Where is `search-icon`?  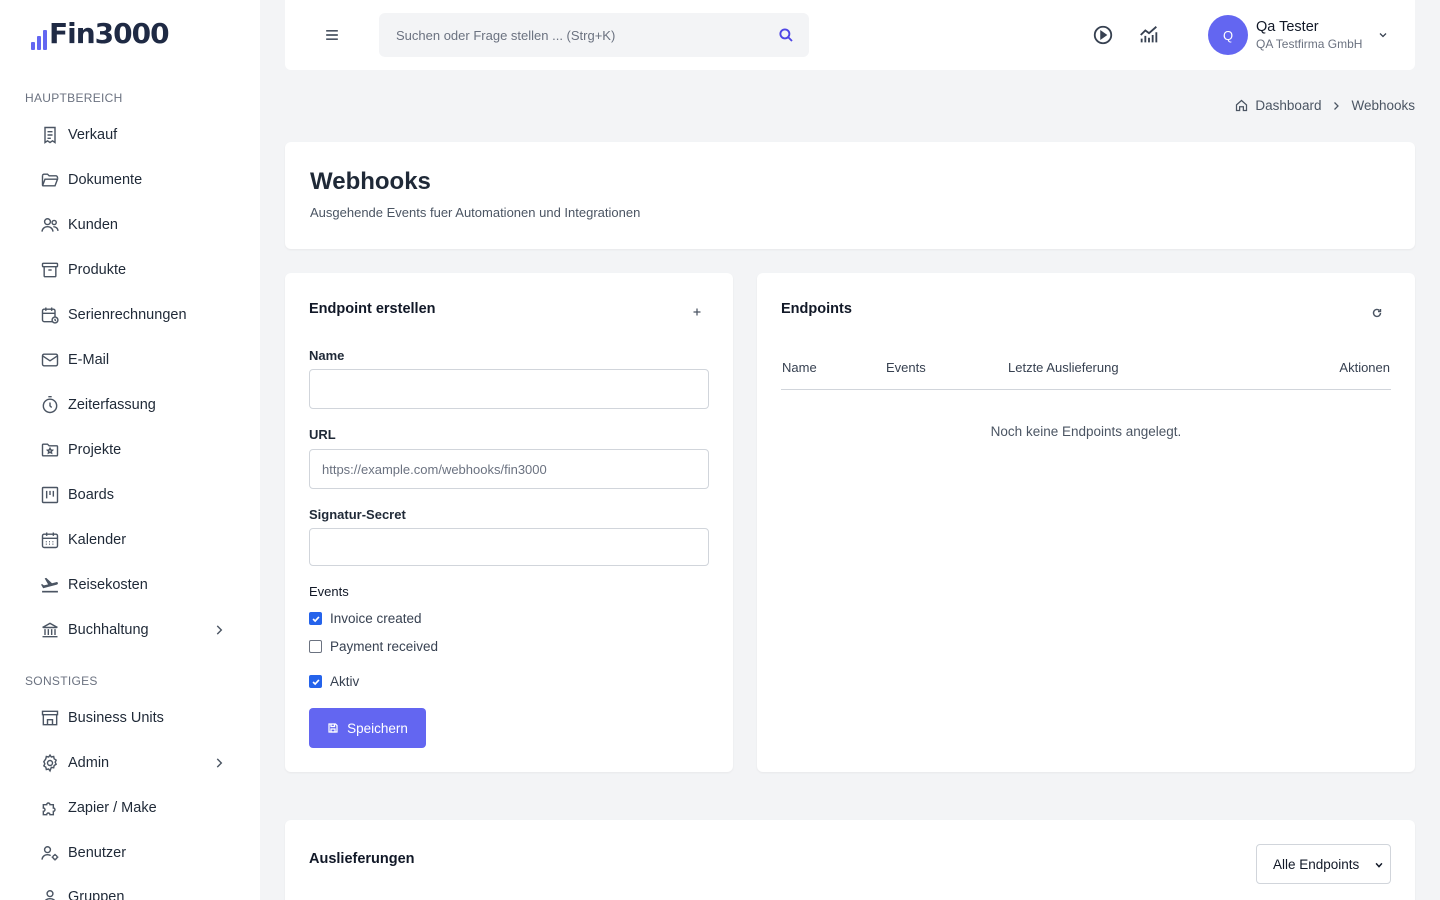
search-icon is located at coordinates (786, 35).